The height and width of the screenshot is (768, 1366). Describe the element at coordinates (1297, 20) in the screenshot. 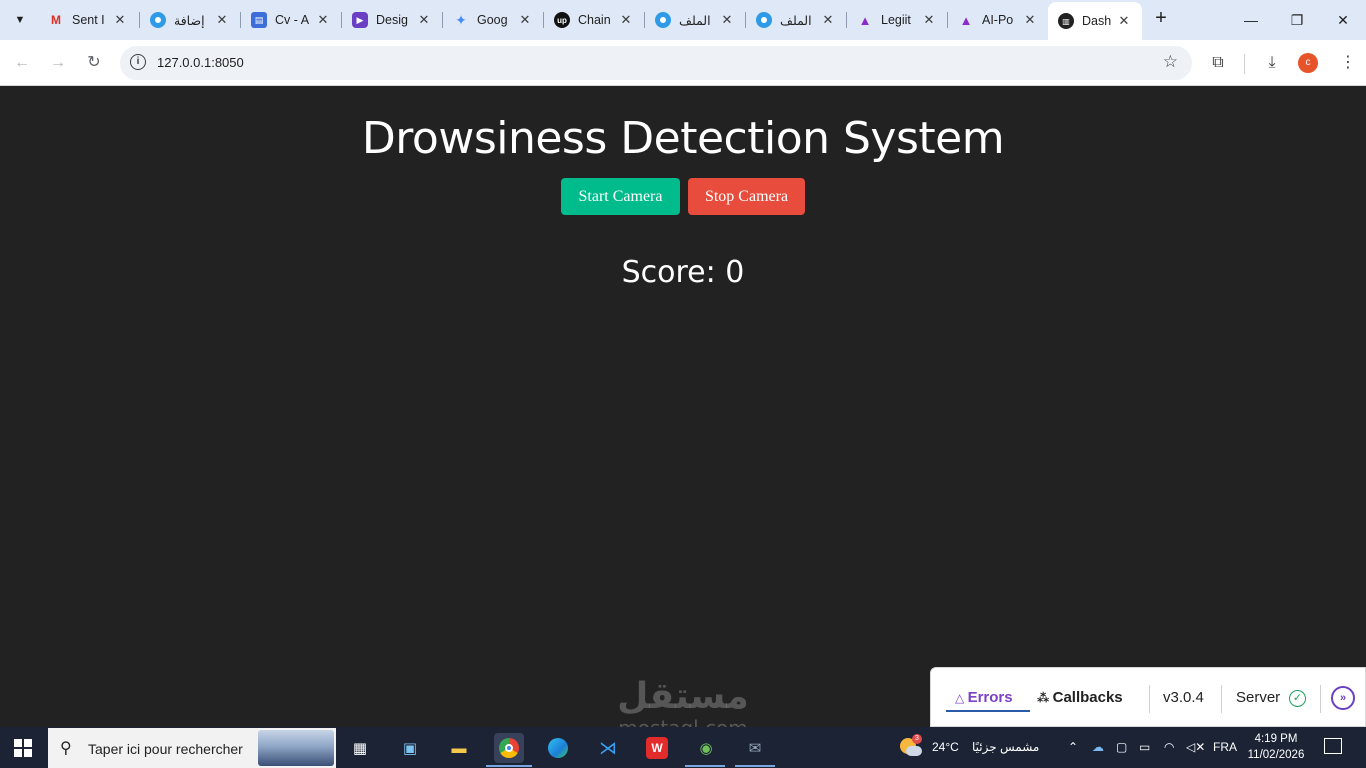

I see `restore-icon: ❐` at that location.